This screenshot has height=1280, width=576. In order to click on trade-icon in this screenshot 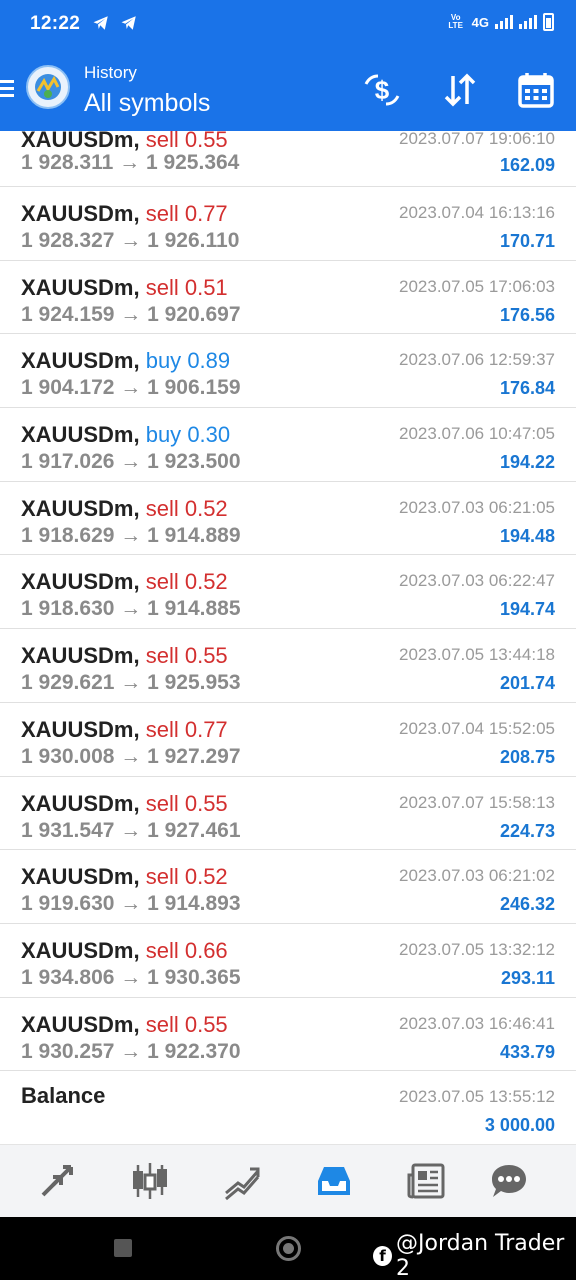, I will do `click(242, 1181)`.